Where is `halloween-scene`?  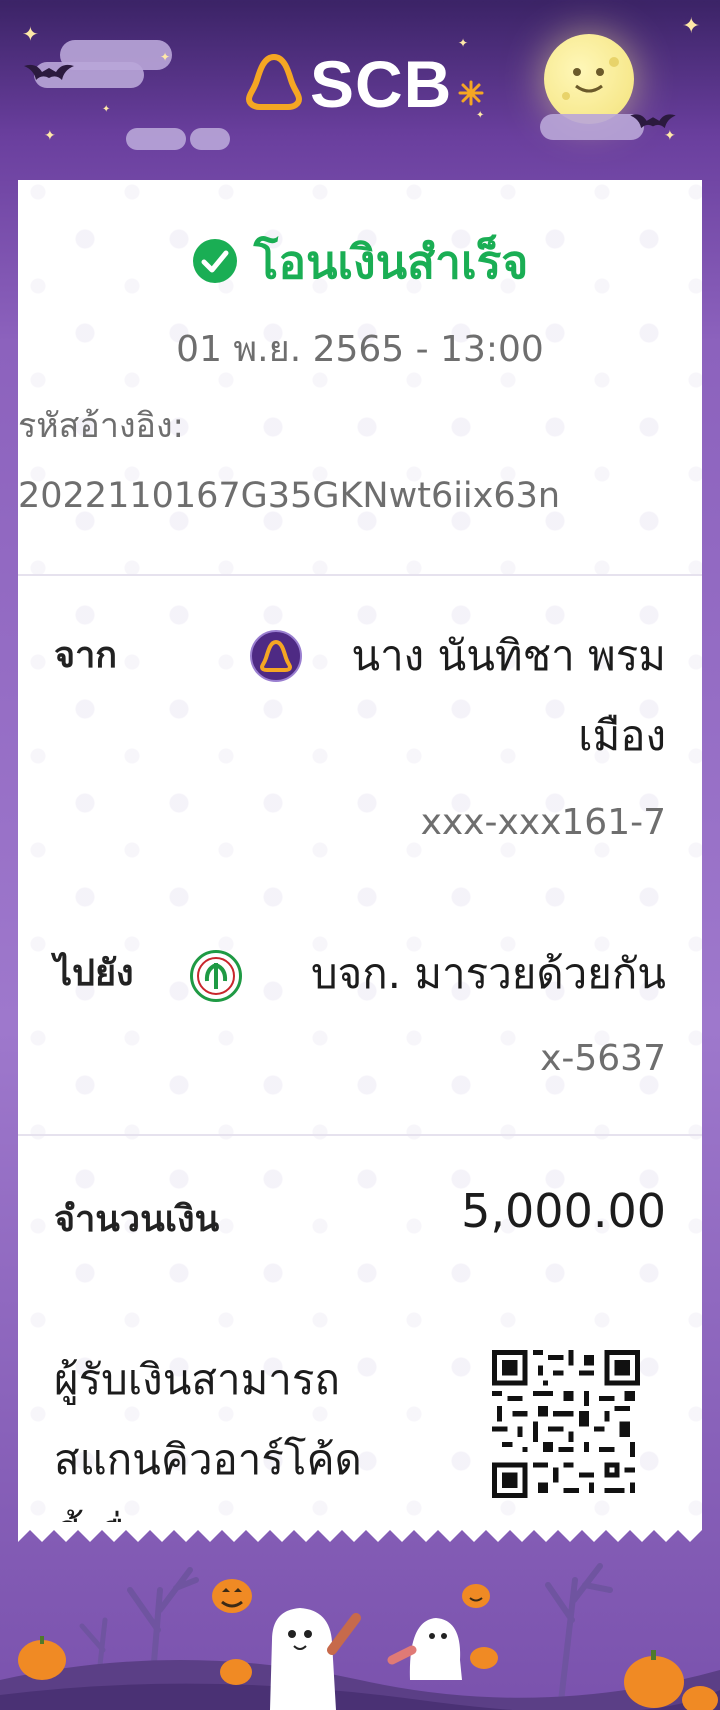 halloween-scene is located at coordinates (360, 1620).